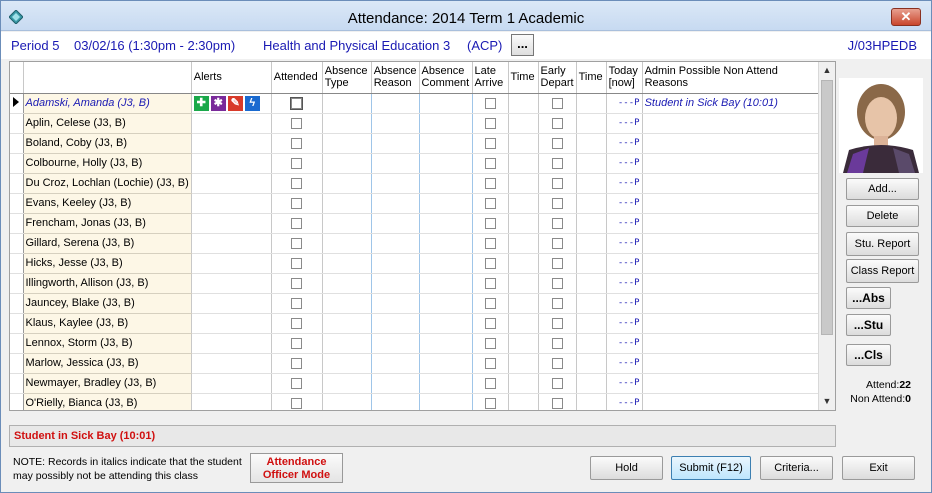  Describe the element at coordinates (446, 78) in the screenshot. I see `absence-comment-column-header: Absence Comment` at that location.